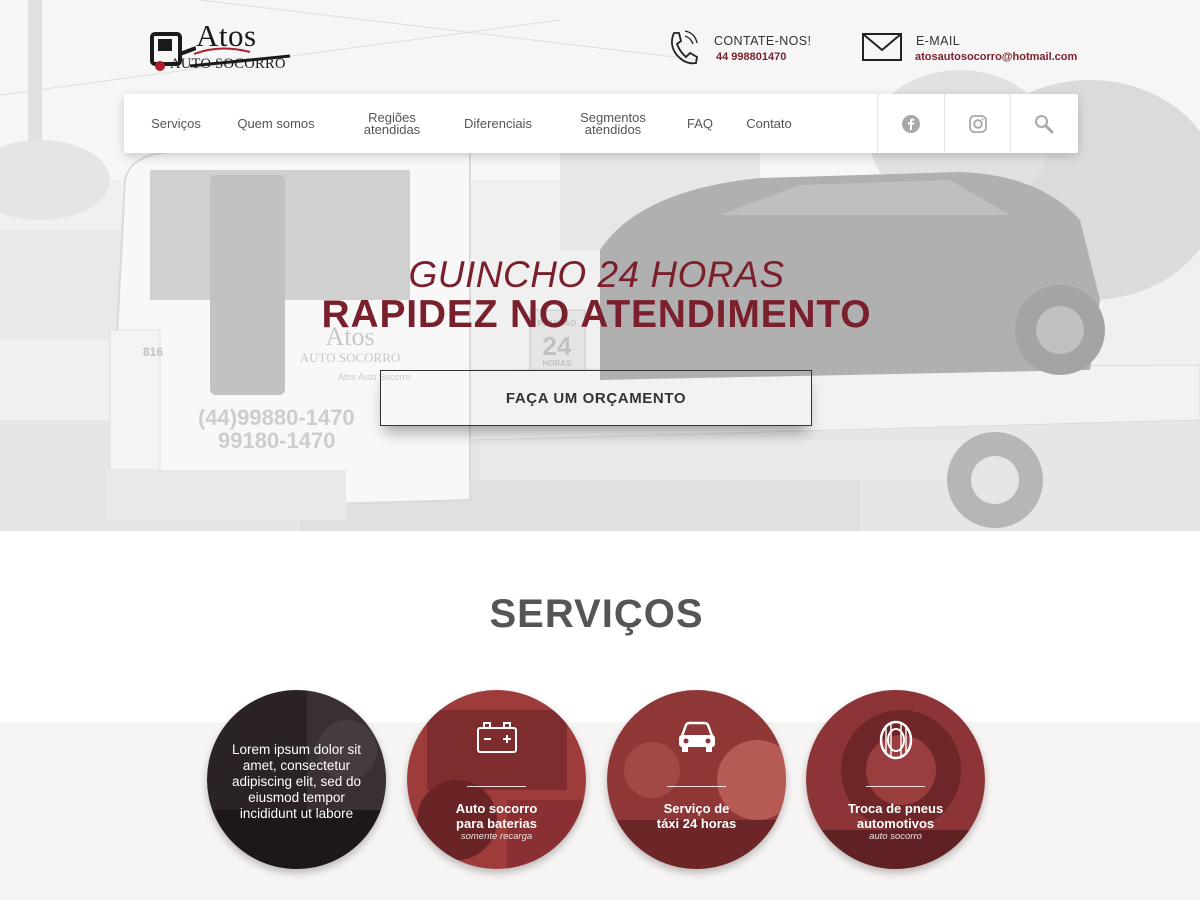 The height and width of the screenshot is (900, 1200). I want to click on nav-item-label: Segmentos atendidos, so click(613, 123).